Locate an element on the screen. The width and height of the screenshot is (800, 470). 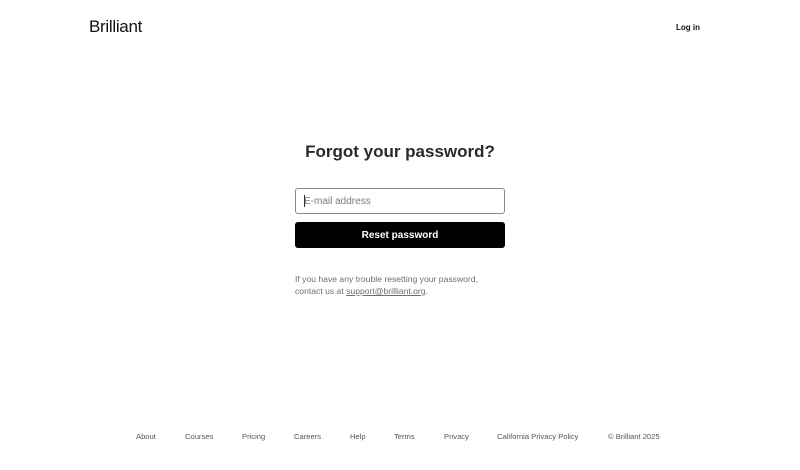
footer-link-about: About is located at coordinates (146, 436).